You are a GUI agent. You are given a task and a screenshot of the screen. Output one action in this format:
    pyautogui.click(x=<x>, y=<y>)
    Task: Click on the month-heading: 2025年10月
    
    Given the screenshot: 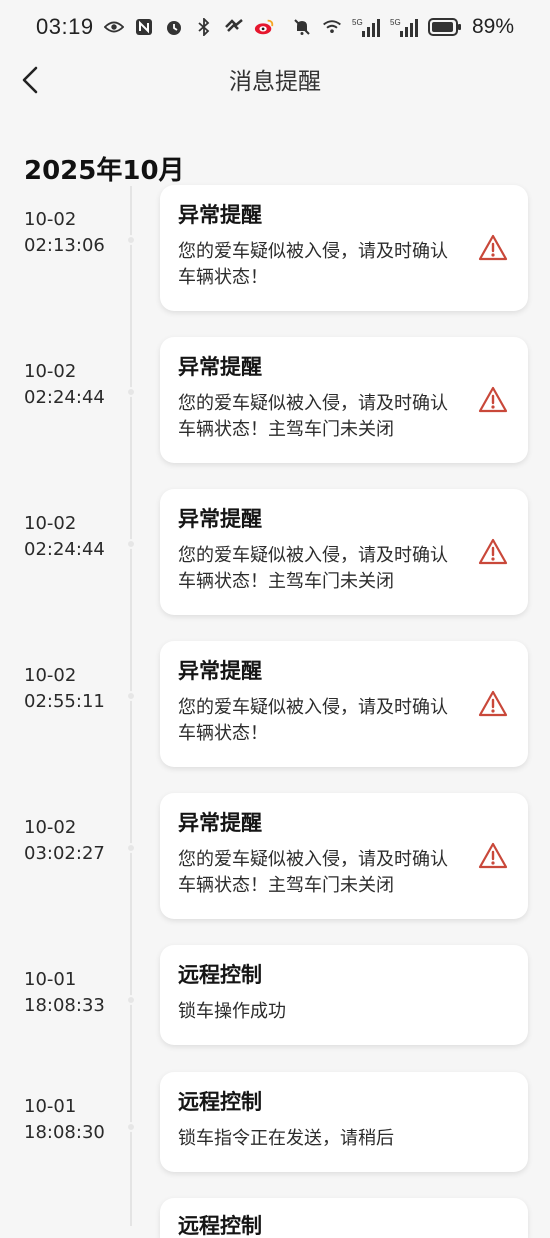 What is the action you would take?
    pyautogui.click(x=104, y=171)
    